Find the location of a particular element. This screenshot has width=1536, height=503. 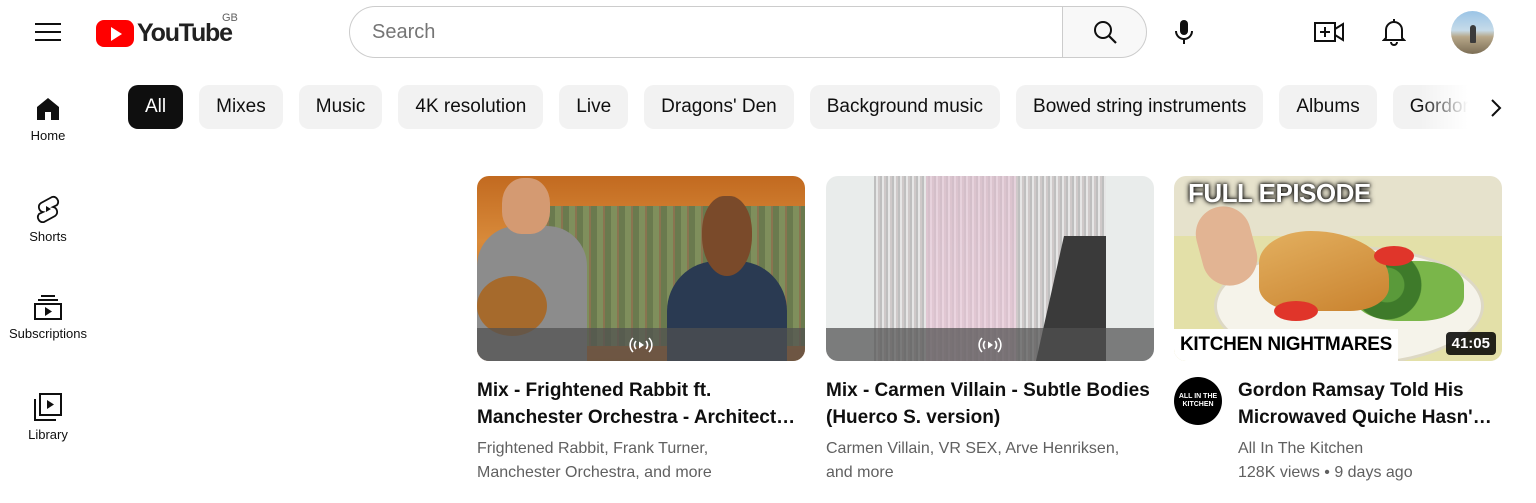

channel-avatar: ALL IN THE KITCHEN is located at coordinates (1198, 401).